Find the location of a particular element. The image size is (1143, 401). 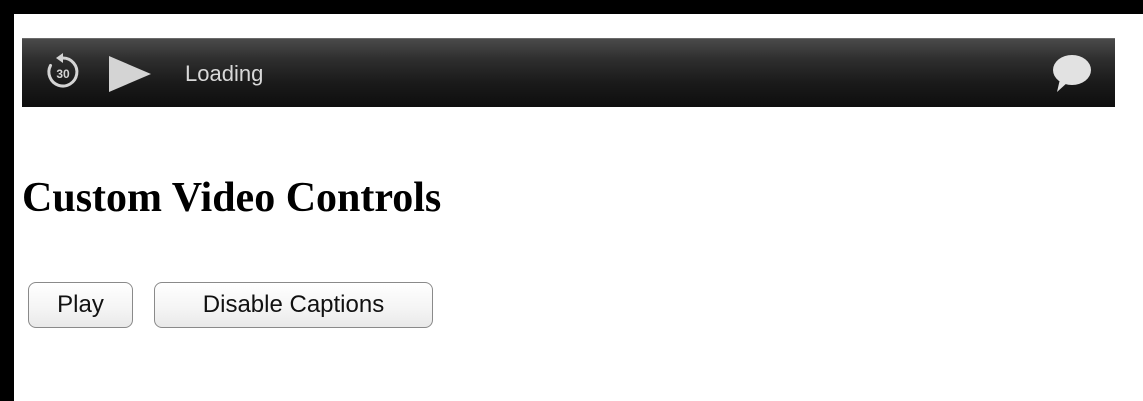

disable-captions-button: Disable Captions is located at coordinates (293, 305).